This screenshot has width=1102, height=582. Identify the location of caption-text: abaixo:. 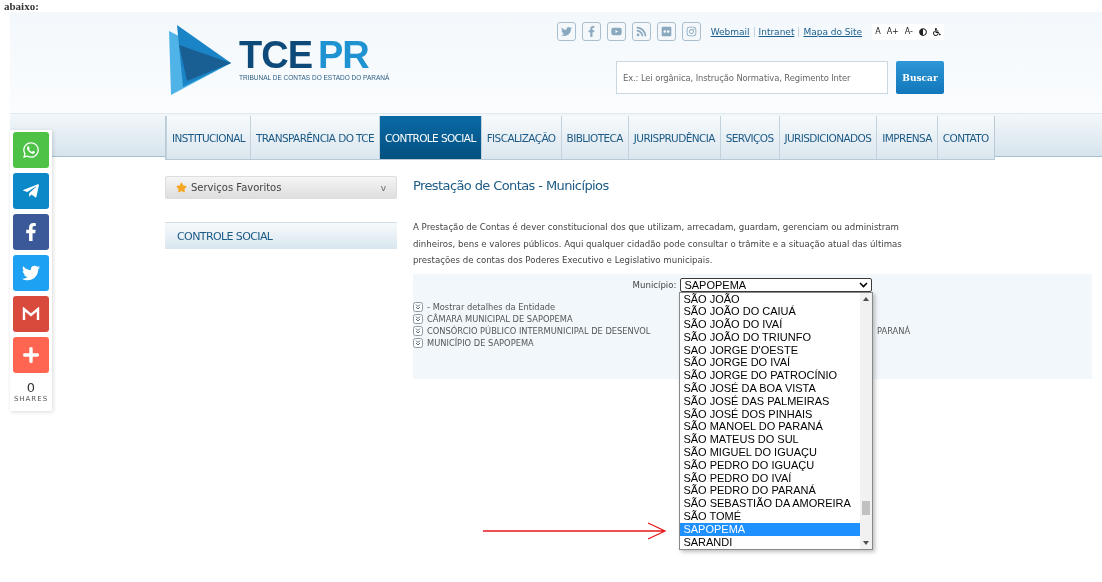
(21, 6).